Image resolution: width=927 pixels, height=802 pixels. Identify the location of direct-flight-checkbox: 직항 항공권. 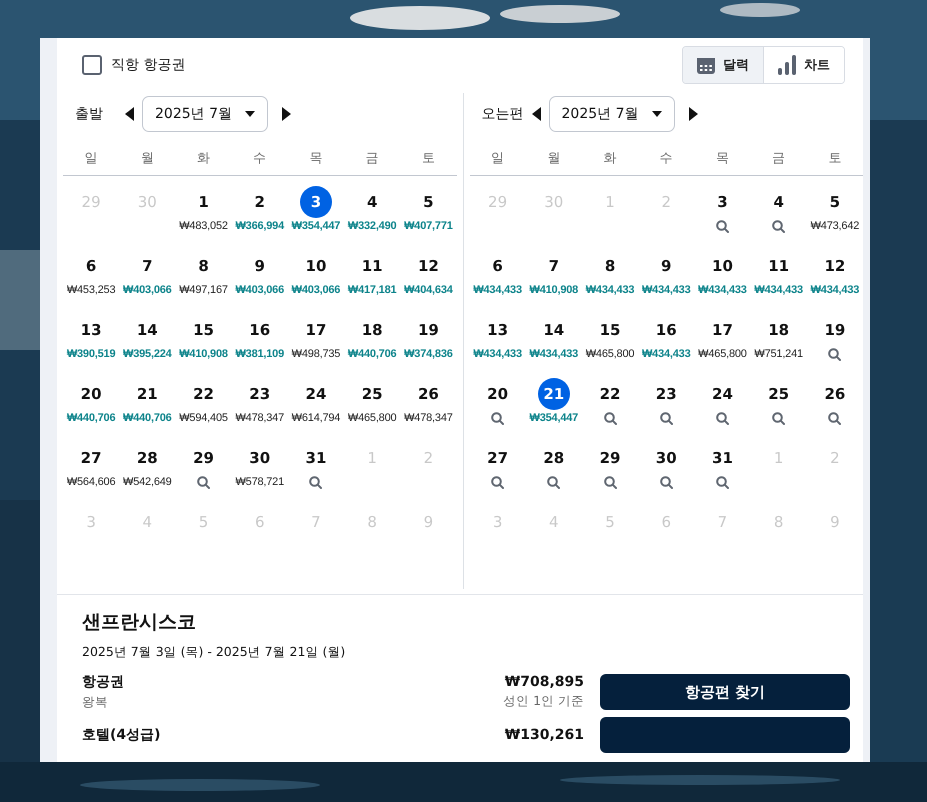
(134, 65).